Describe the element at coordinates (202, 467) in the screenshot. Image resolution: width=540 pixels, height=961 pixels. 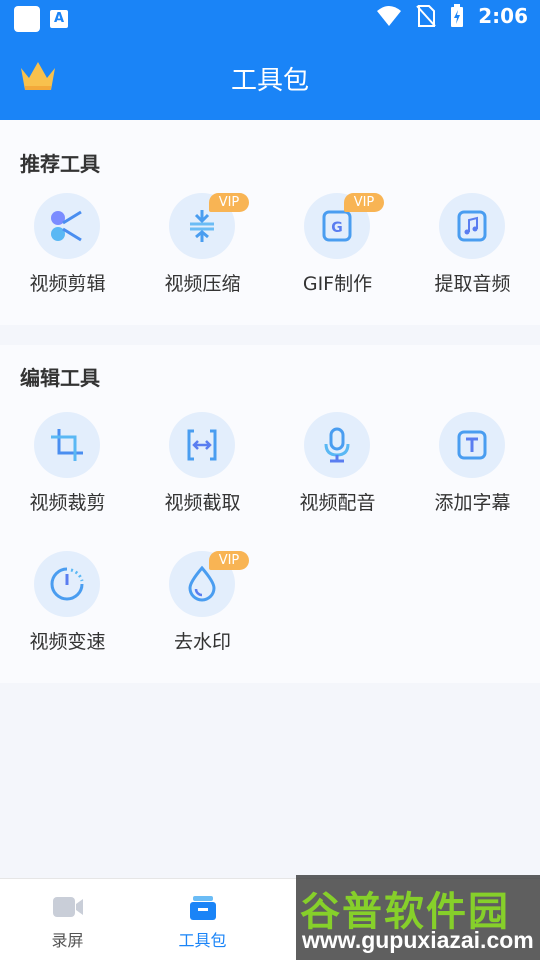
I see `tool-video-trim: 视频截取` at that location.